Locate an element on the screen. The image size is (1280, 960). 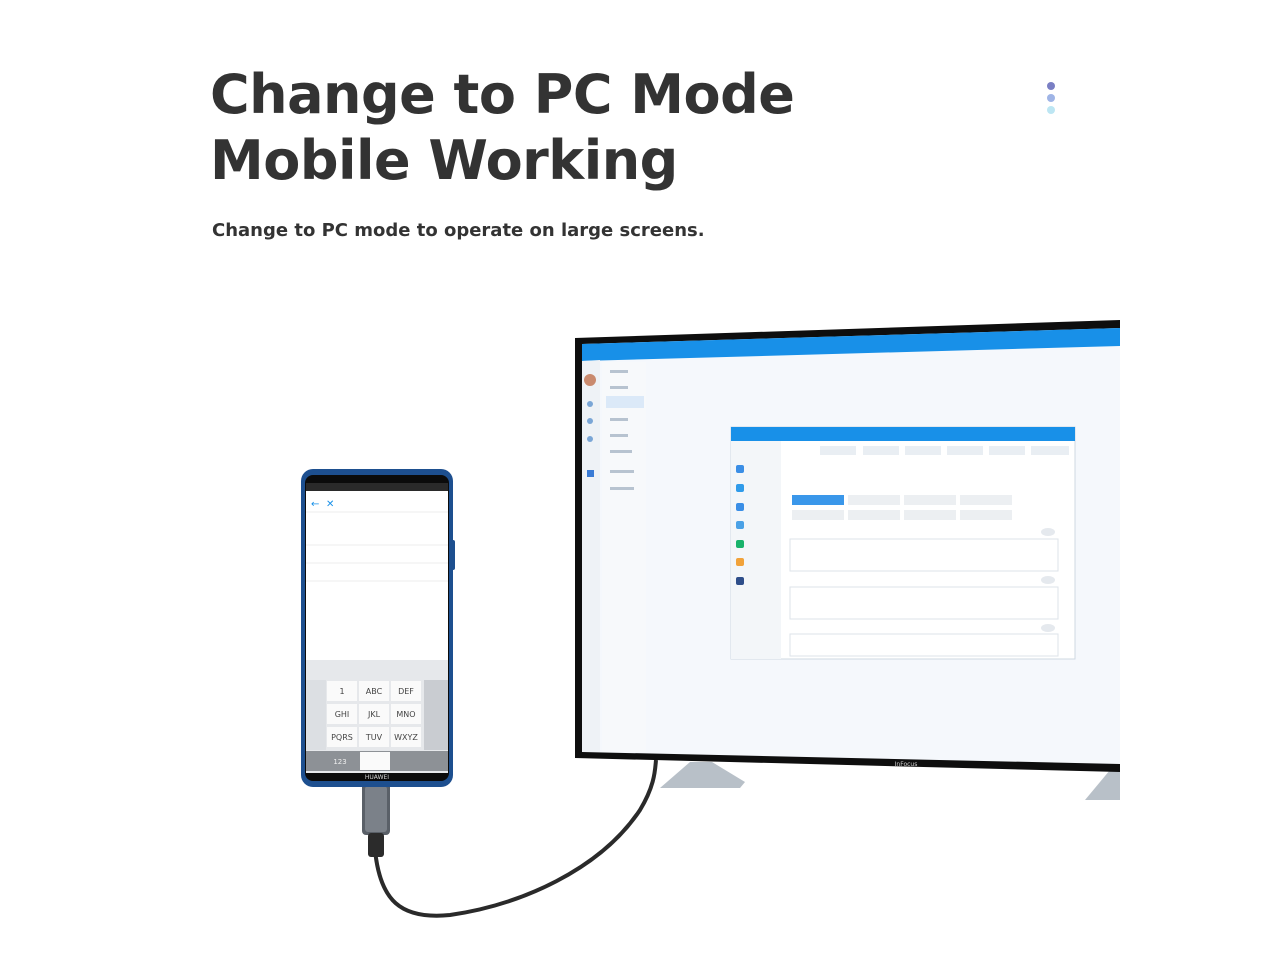
phone-brand-label: HUAWEI is located at coordinates (377, 777).